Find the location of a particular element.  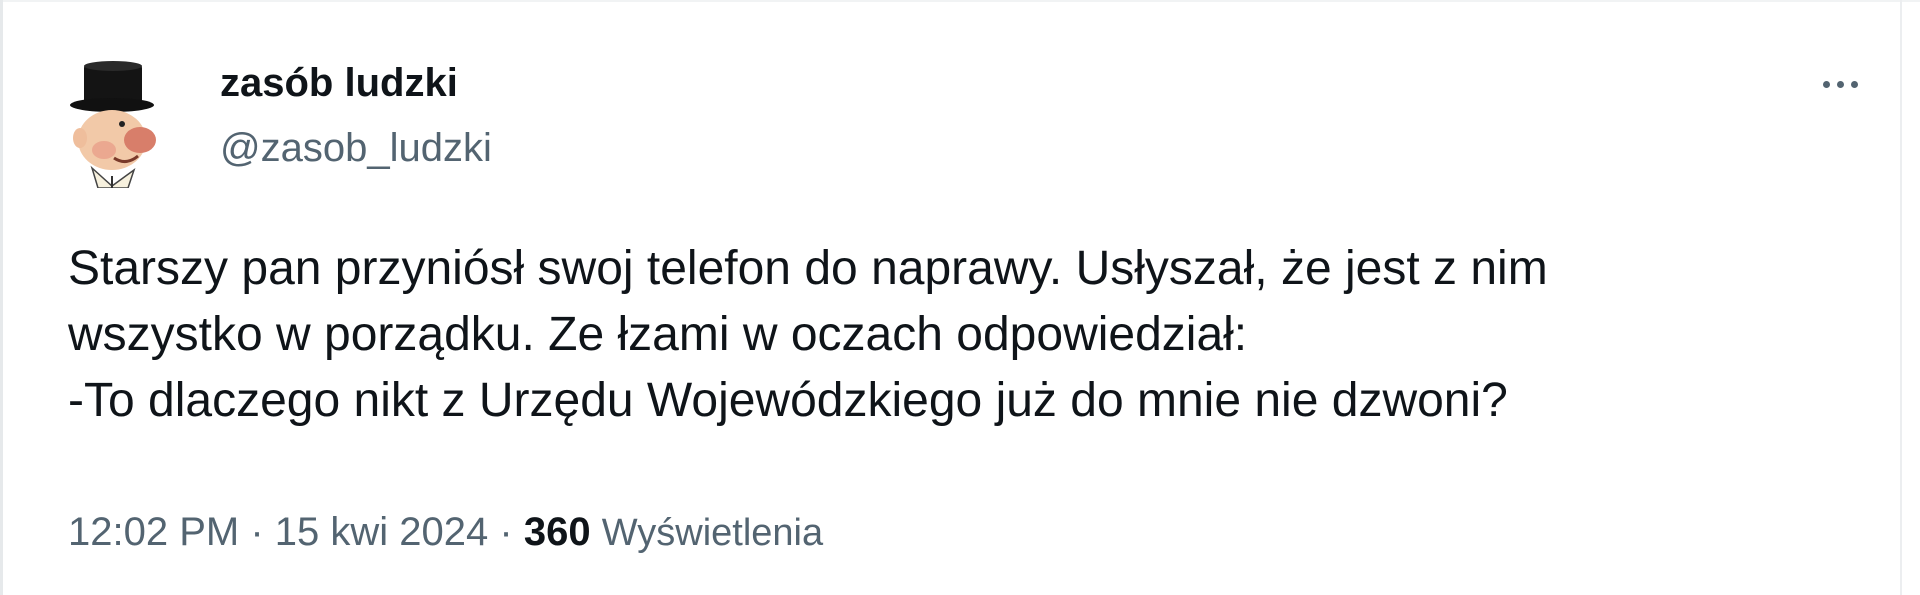

avatar is located at coordinates (122, 123).